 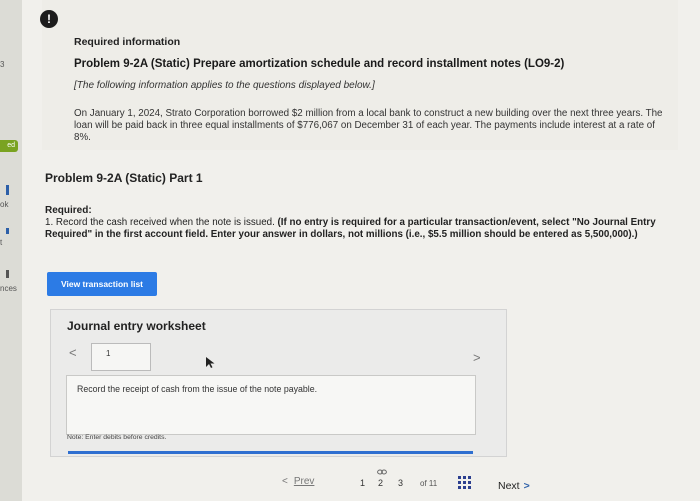 What do you see at coordinates (4, 204) in the screenshot?
I see `rail-fragment: ok` at bounding box center [4, 204].